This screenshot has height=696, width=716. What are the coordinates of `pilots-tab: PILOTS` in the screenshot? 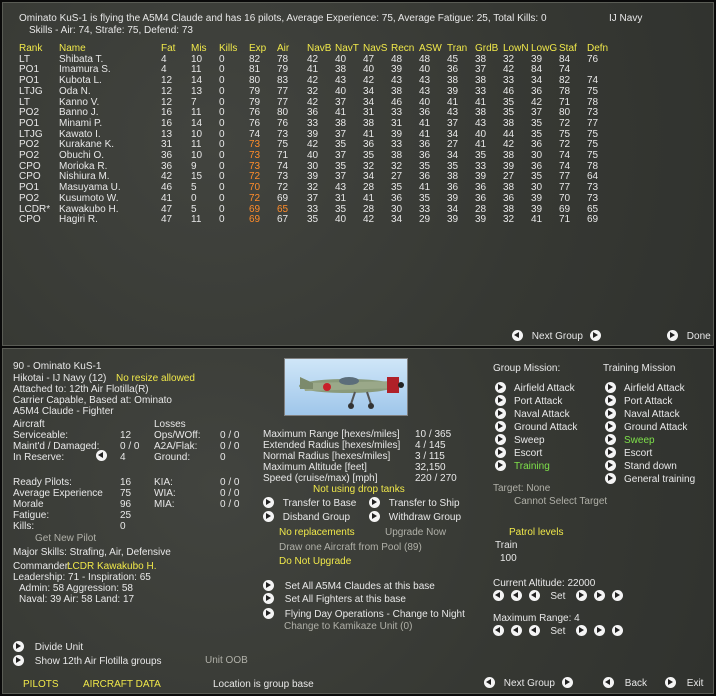 It's located at (41, 684).